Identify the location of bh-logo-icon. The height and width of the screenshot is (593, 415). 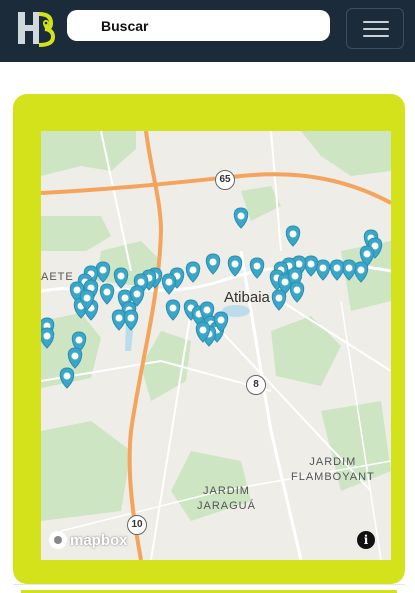
(36, 28).